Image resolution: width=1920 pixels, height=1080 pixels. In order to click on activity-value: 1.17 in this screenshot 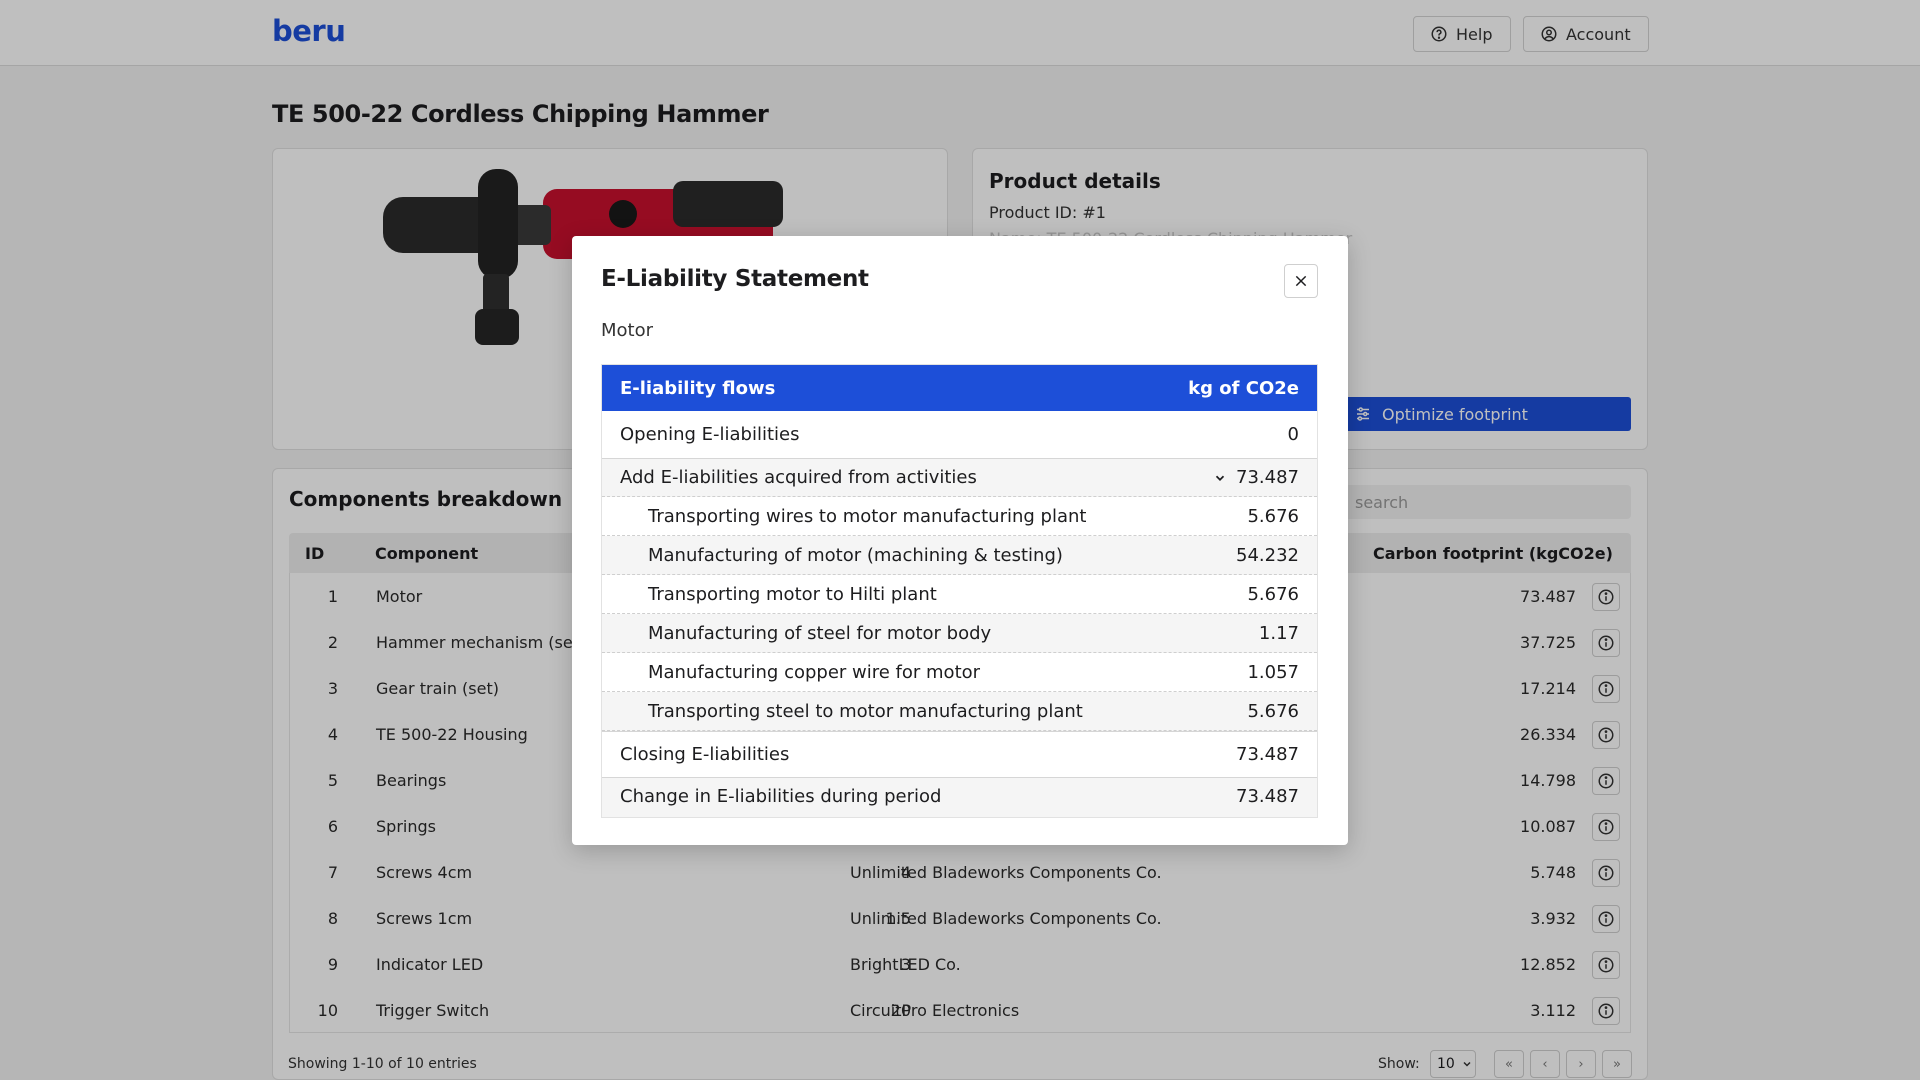, I will do `click(1278, 633)`.